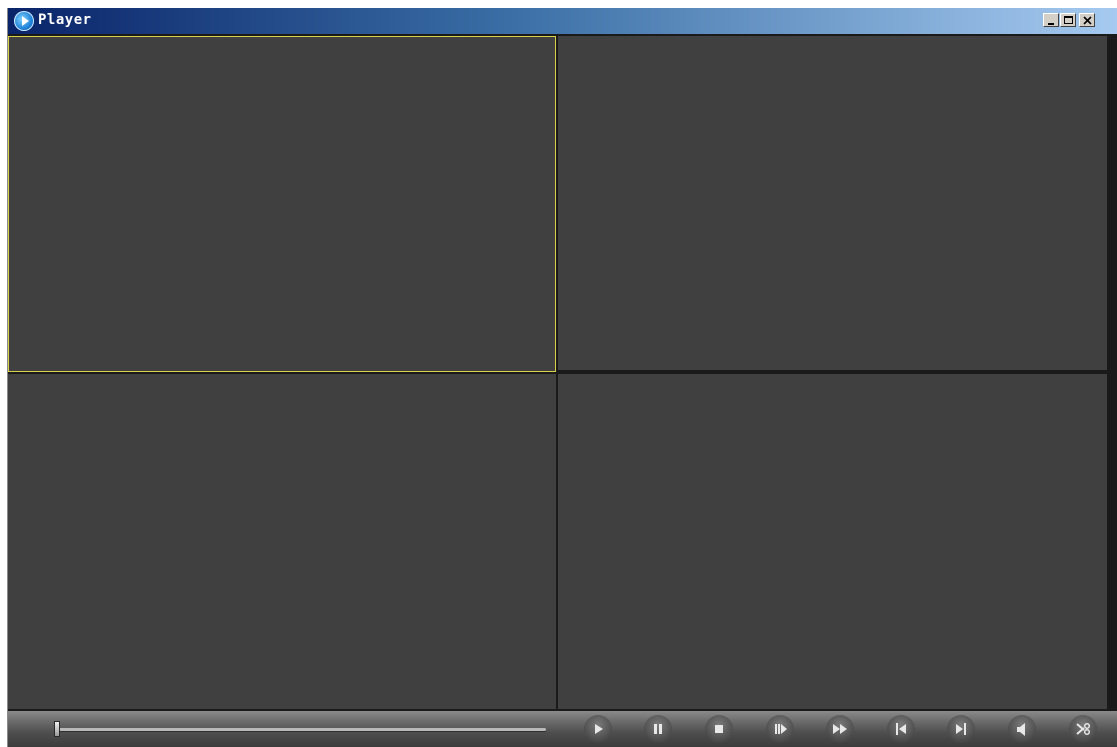 Image resolution: width=1117 pixels, height=747 pixels. I want to click on stop-button, so click(719, 729).